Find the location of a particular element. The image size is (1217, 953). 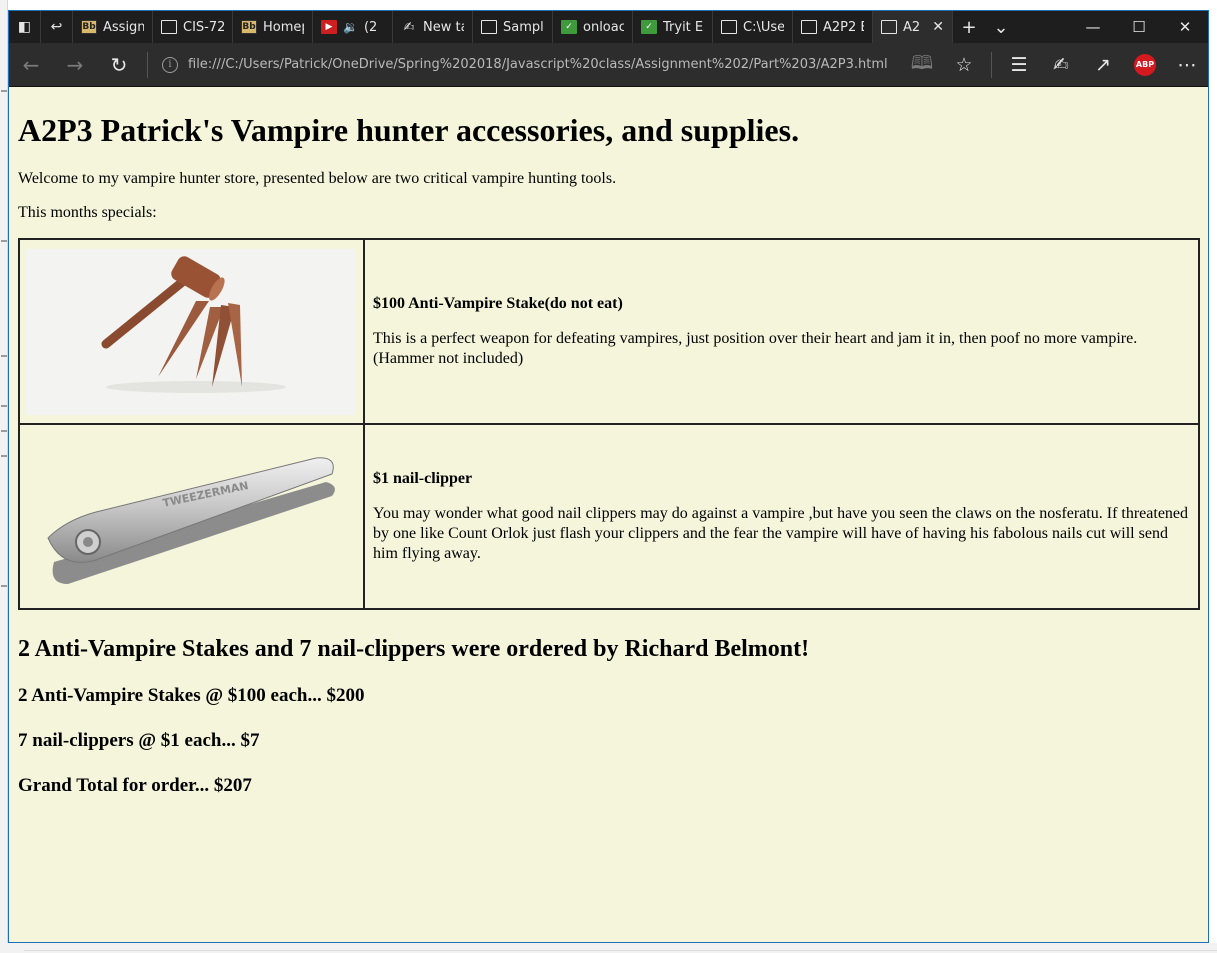

close-tab-icon: ✕ is located at coordinates (938, 27).